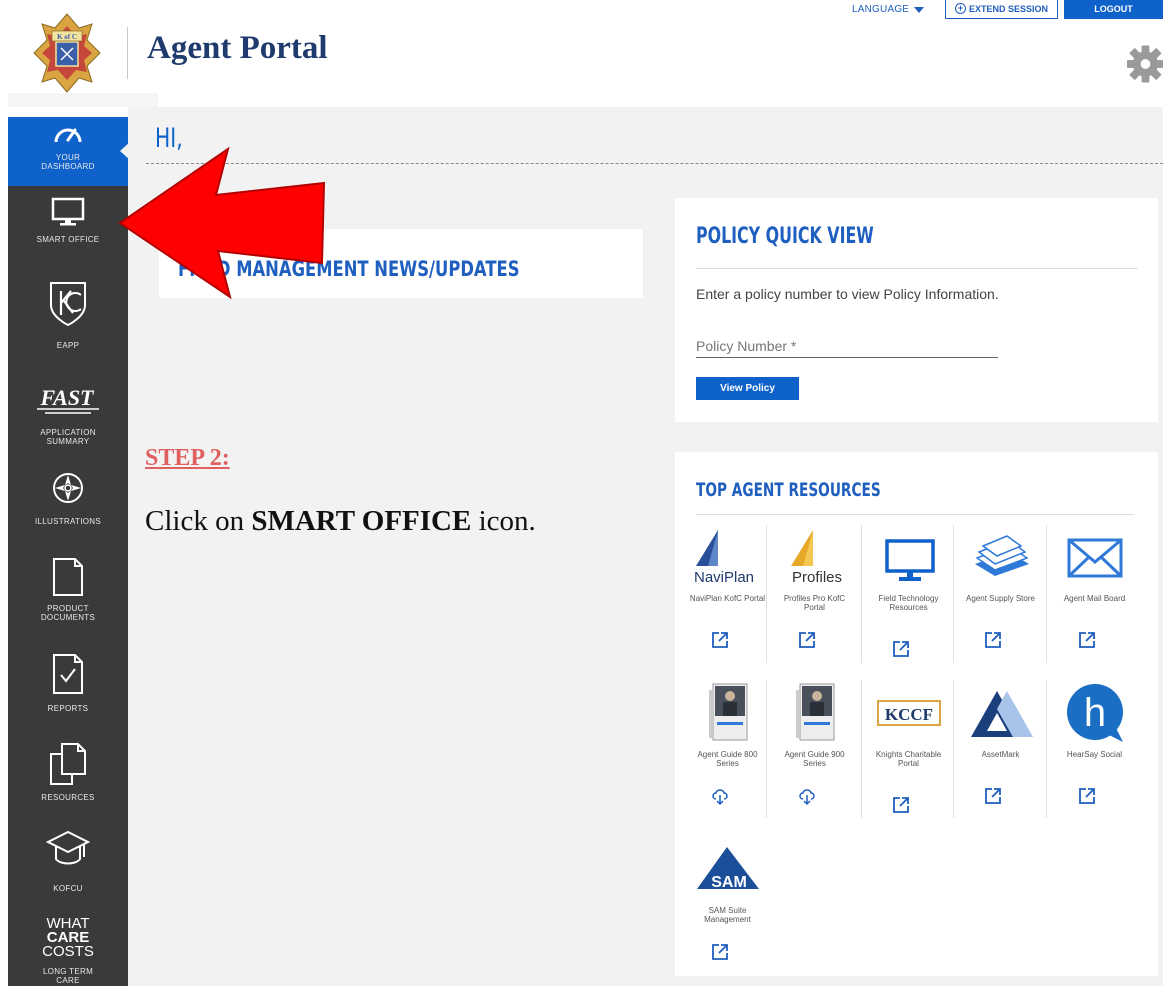 The image size is (1163, 986). What do you see at coordinates (361, 521) in the screenshot?
I see `instruction-emphasis: SMART OFFICE` at bounding box center [361, 521].